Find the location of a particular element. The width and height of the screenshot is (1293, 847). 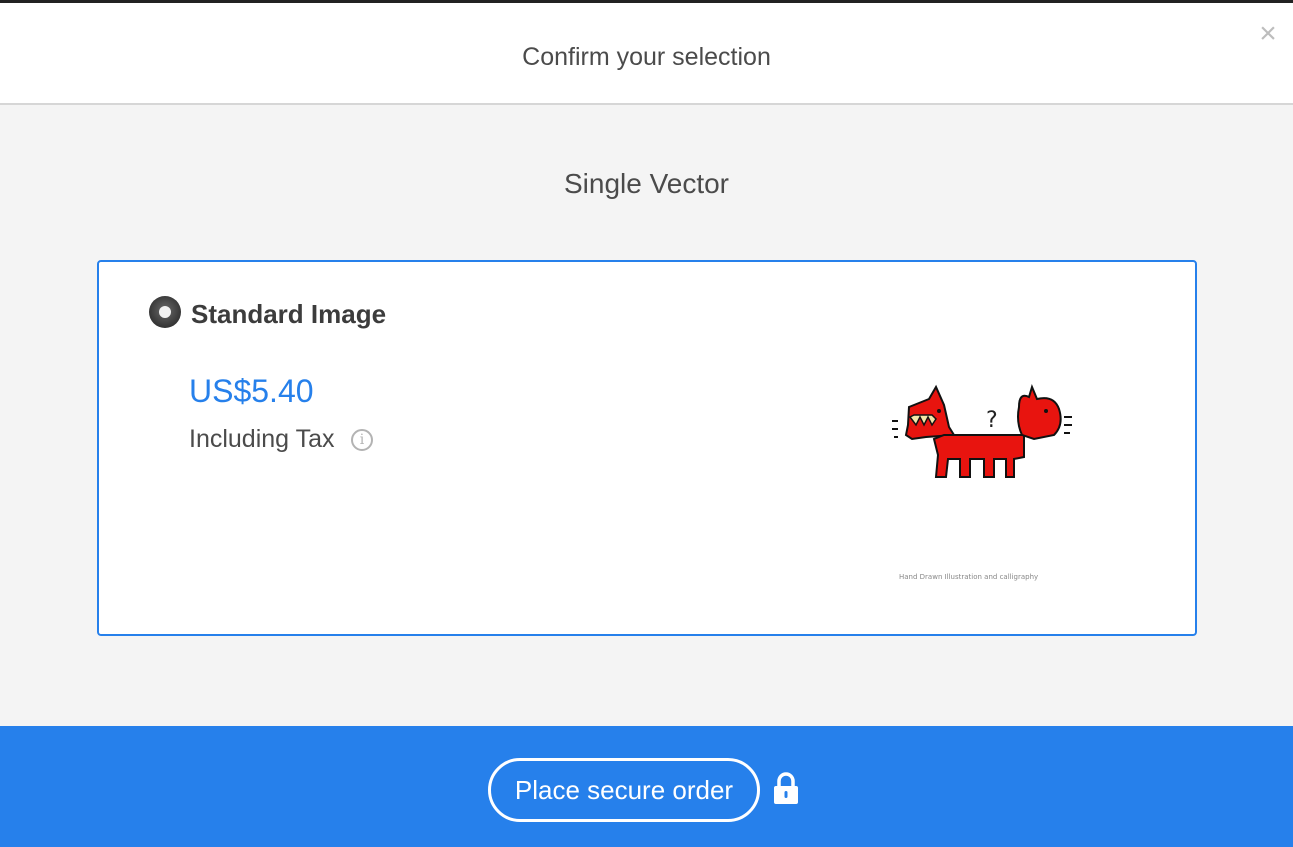

dialog-title: Confirm your selection is located at coordinates (646, 57).